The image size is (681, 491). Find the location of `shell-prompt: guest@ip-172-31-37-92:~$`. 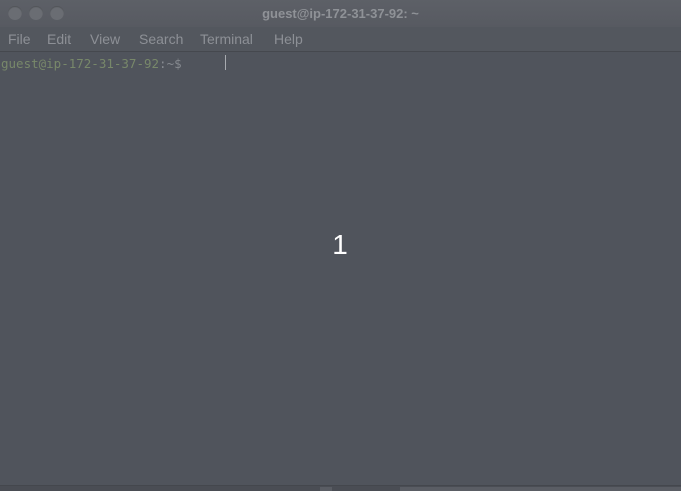

shell-prompt: guest@ip-172-31-37-92:~$ is located at coordinates (95, 64).